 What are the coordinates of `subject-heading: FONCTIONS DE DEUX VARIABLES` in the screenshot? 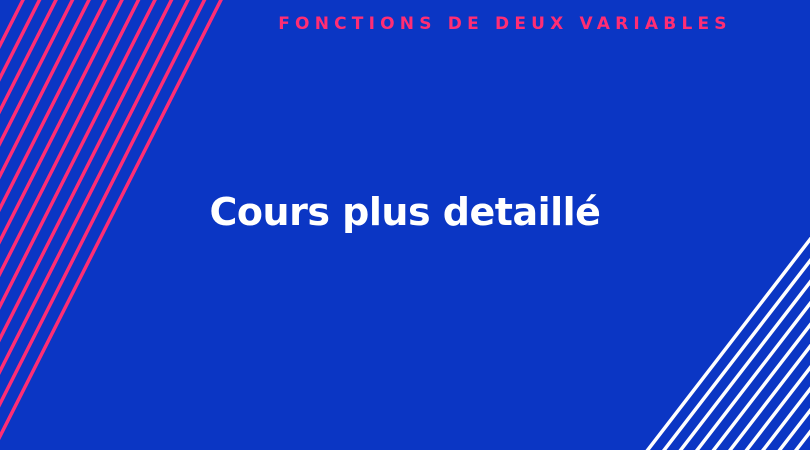 It's located at (505, 24).